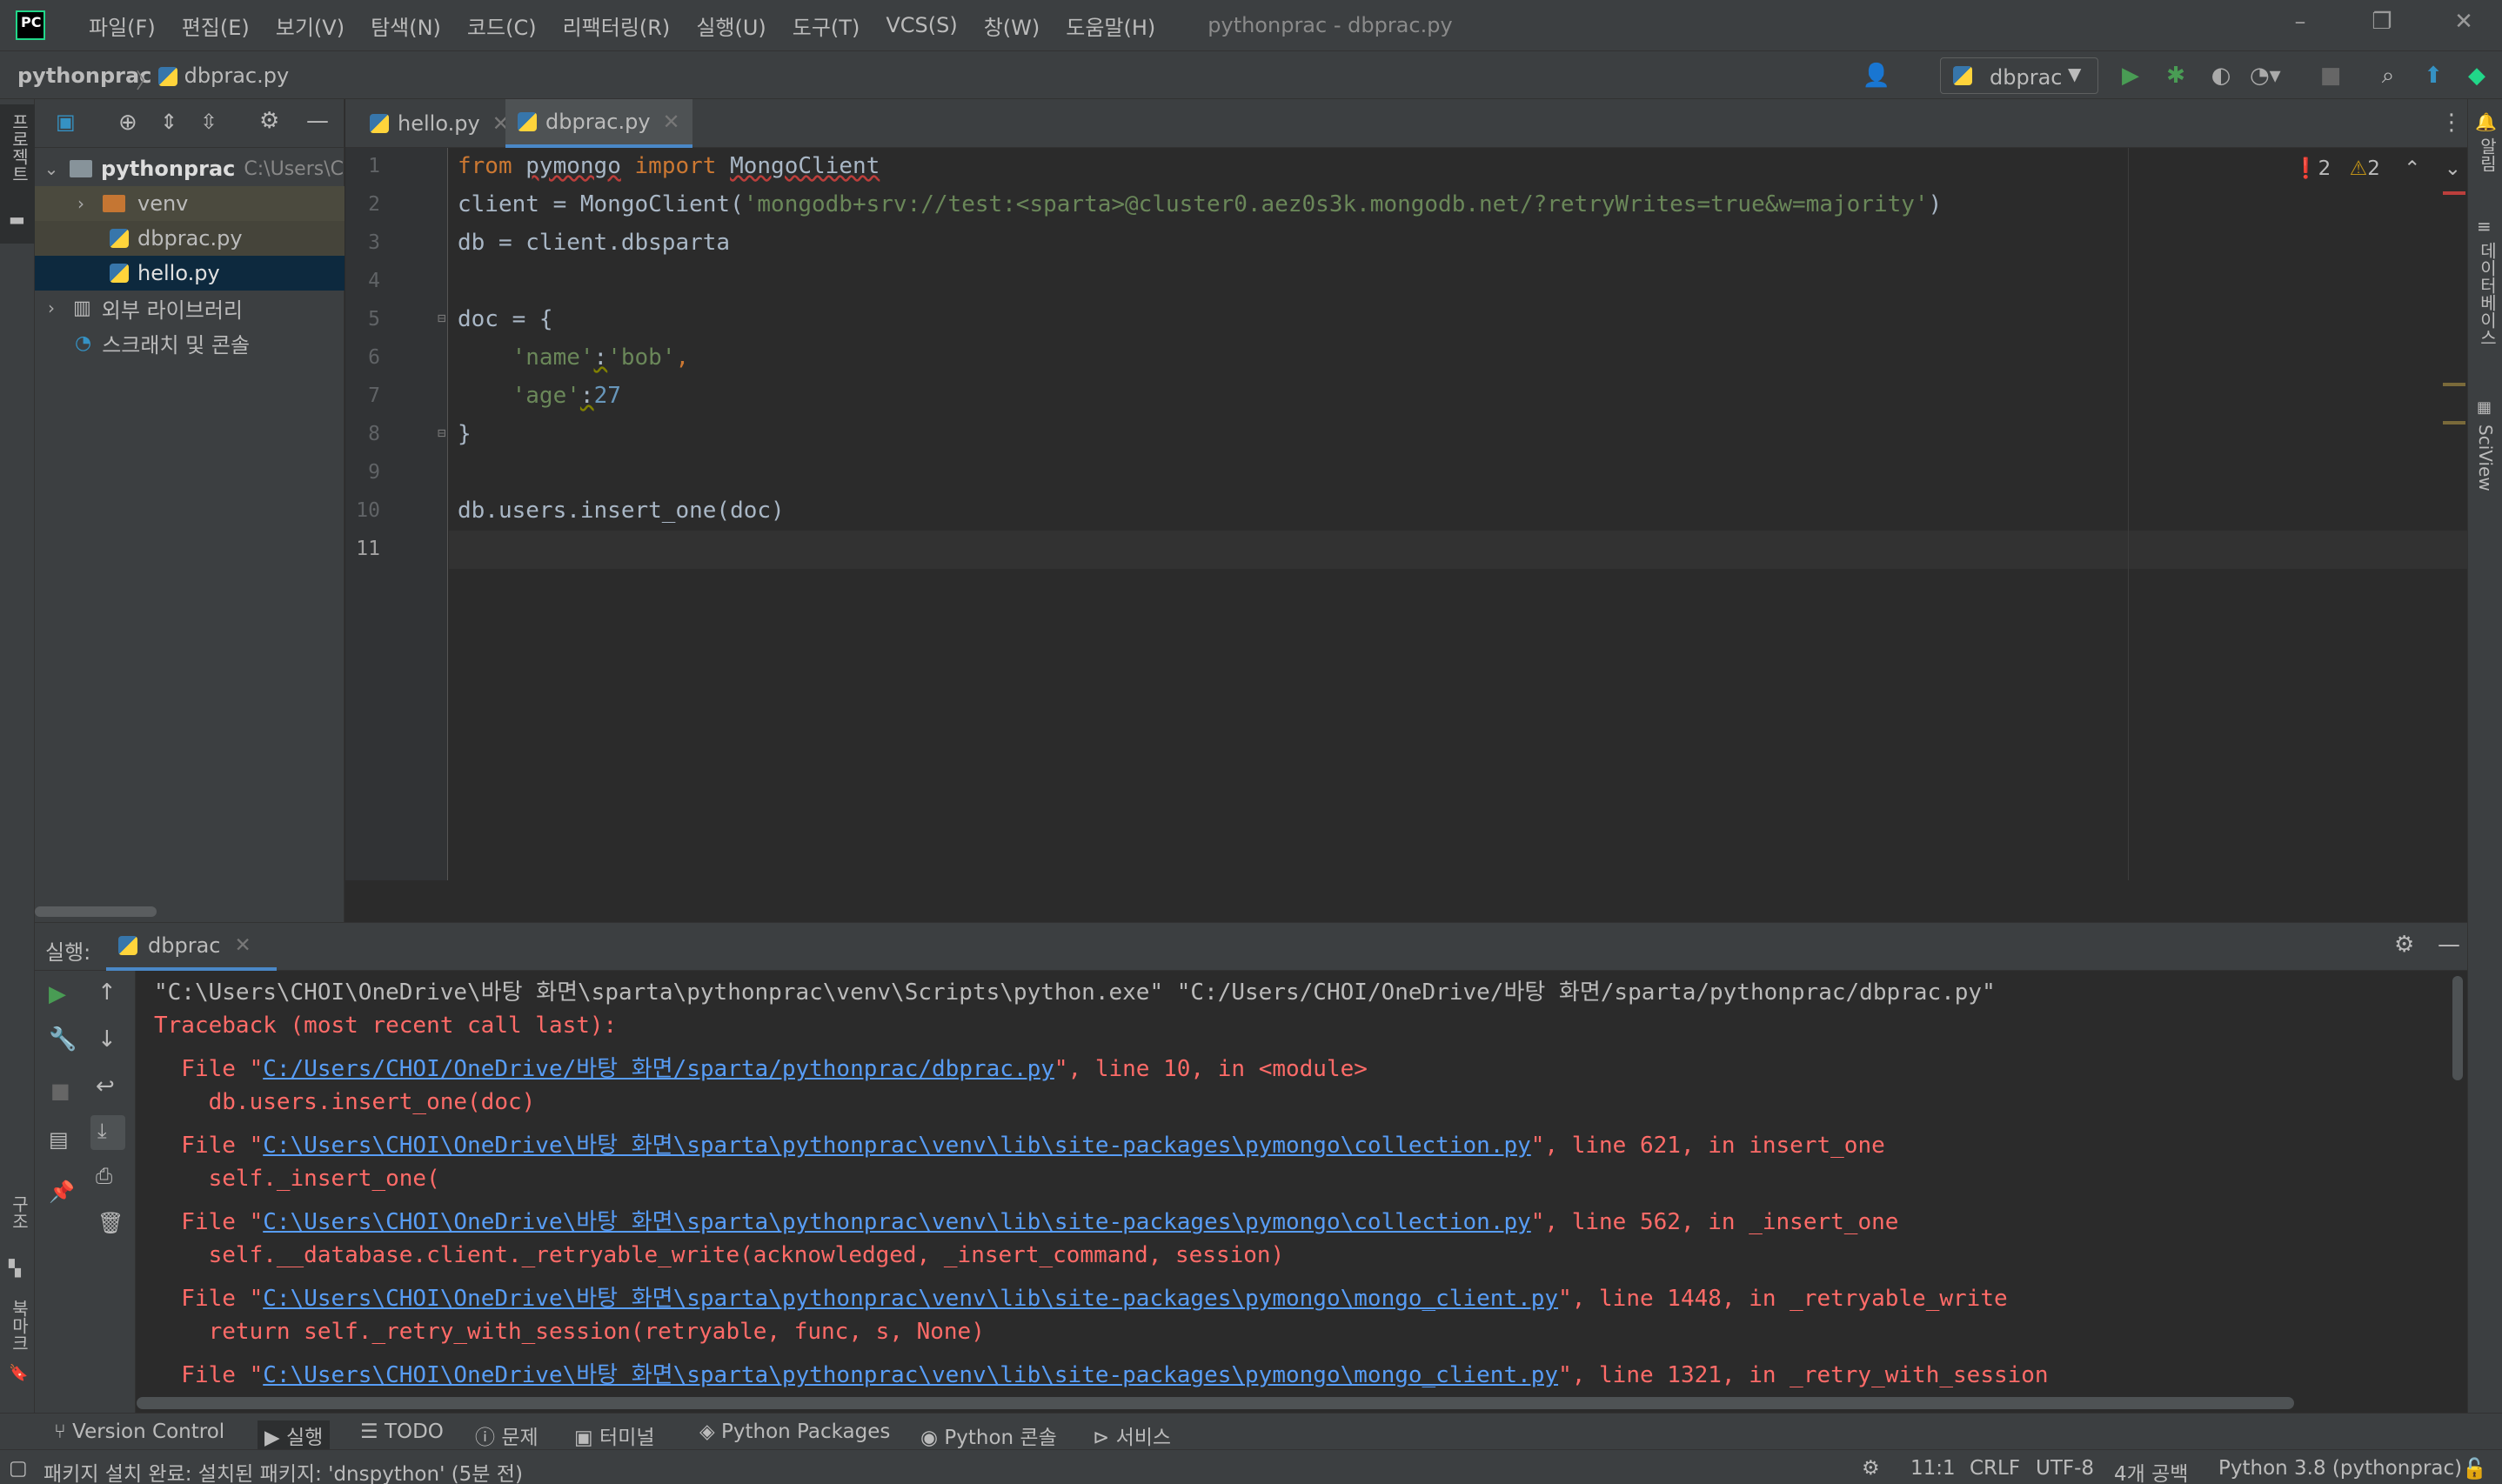 The height and width of the screenshot is (1484, 2502). I want to click on tool-tab-terminal: ▣ 터미널, so click(614, 1435).